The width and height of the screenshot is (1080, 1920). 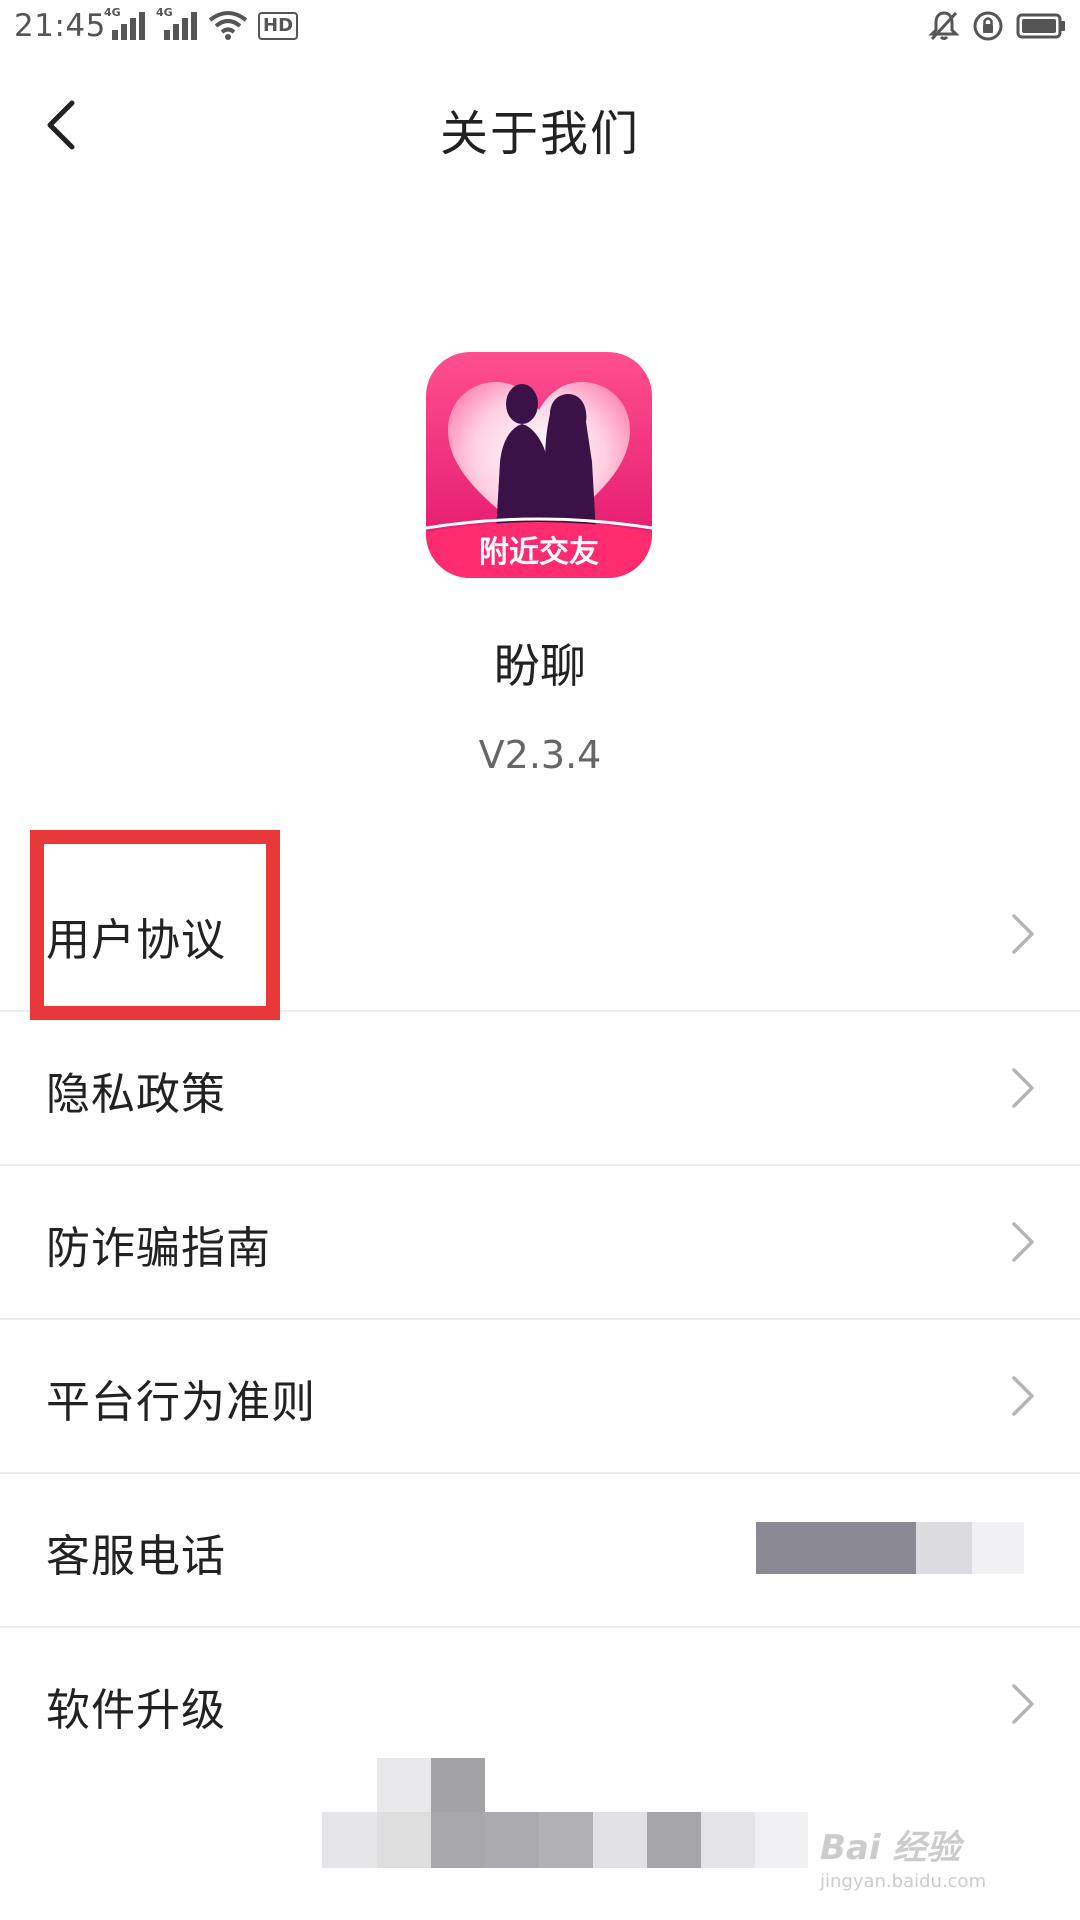 I want to click on logo-text: 附近交友, so click(x=539, y=552).